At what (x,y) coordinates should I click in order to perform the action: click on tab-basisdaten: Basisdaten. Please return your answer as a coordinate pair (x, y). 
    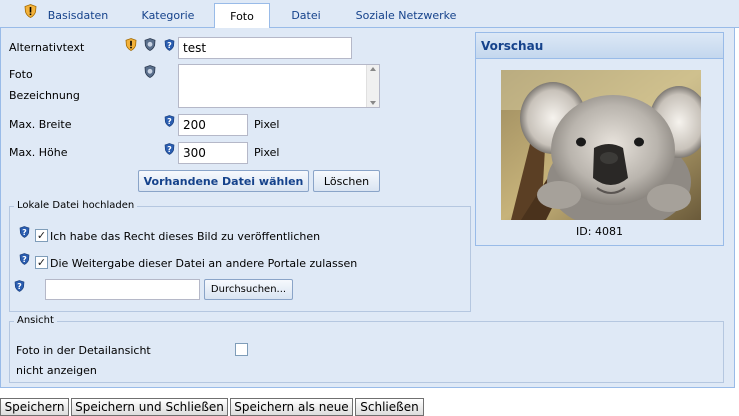
    Looking at the image, I should click on (78, 15).